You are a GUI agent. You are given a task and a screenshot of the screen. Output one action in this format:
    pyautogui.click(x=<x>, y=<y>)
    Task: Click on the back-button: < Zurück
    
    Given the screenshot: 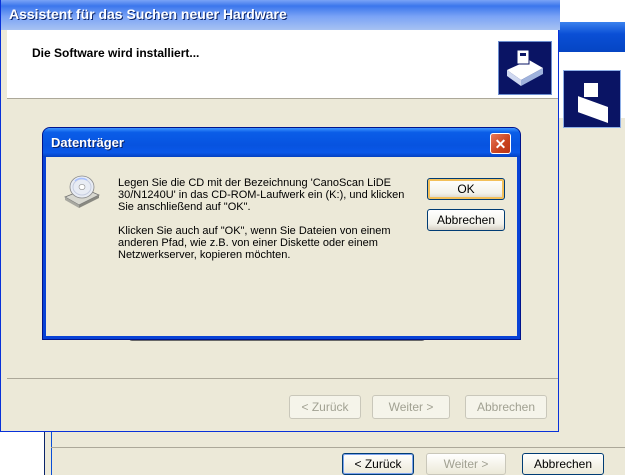 What is the action you would take?
    pyautogui.click(x=325, y=407)
    